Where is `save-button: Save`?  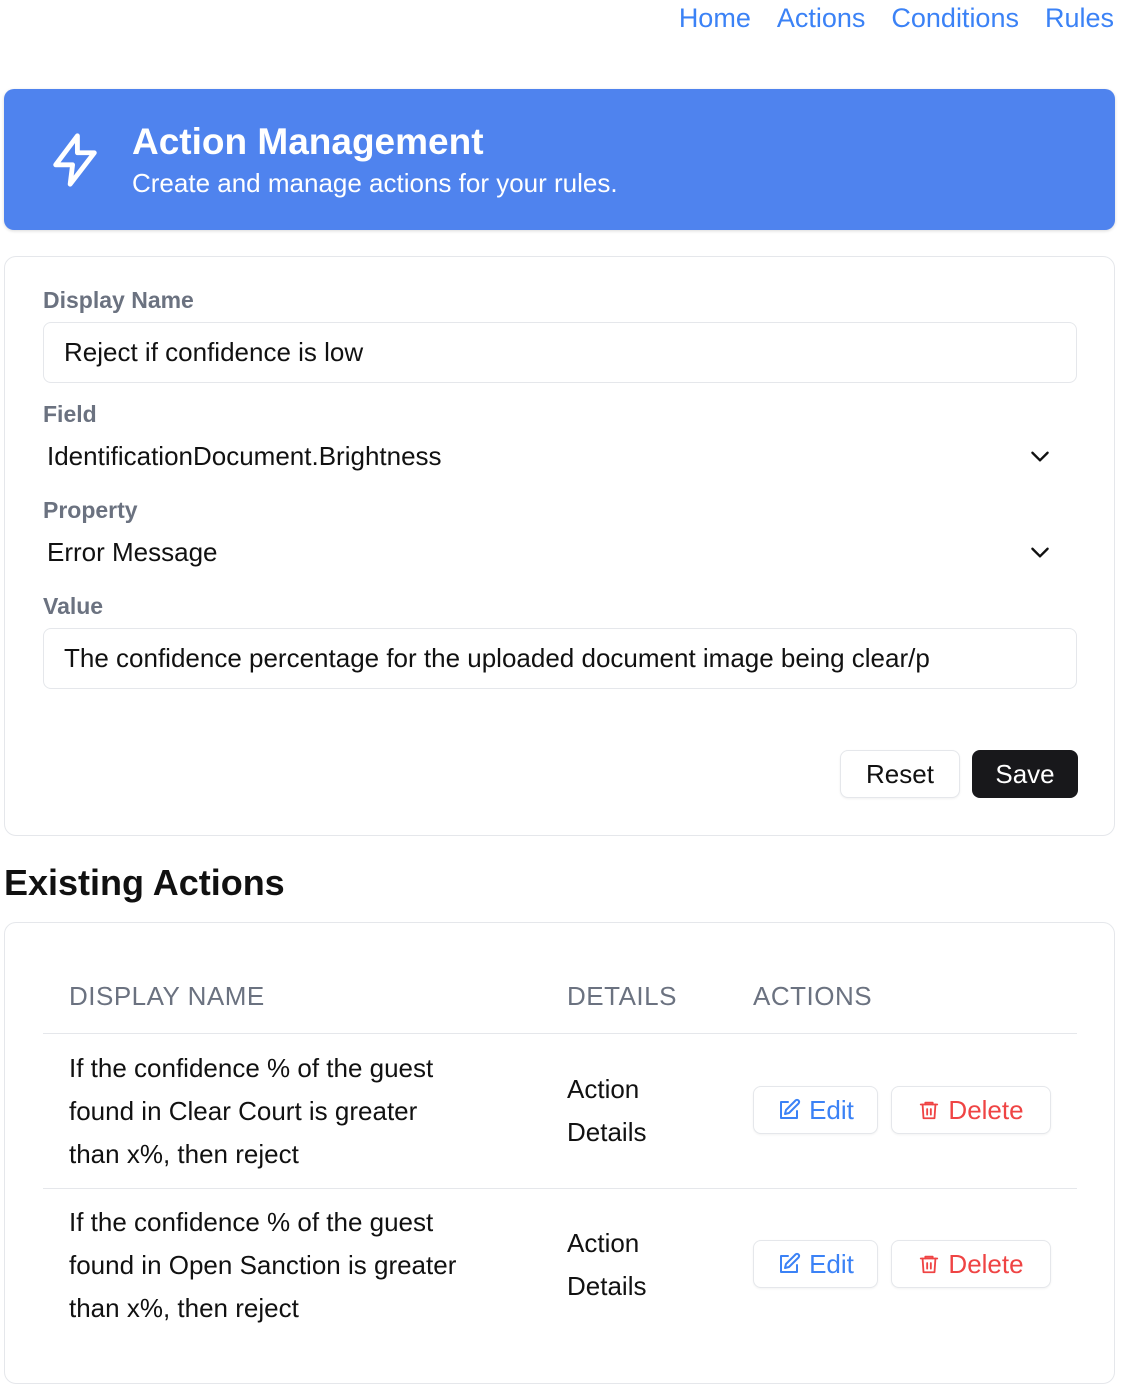
save-button: Save is located at coordinates (1025, 774).